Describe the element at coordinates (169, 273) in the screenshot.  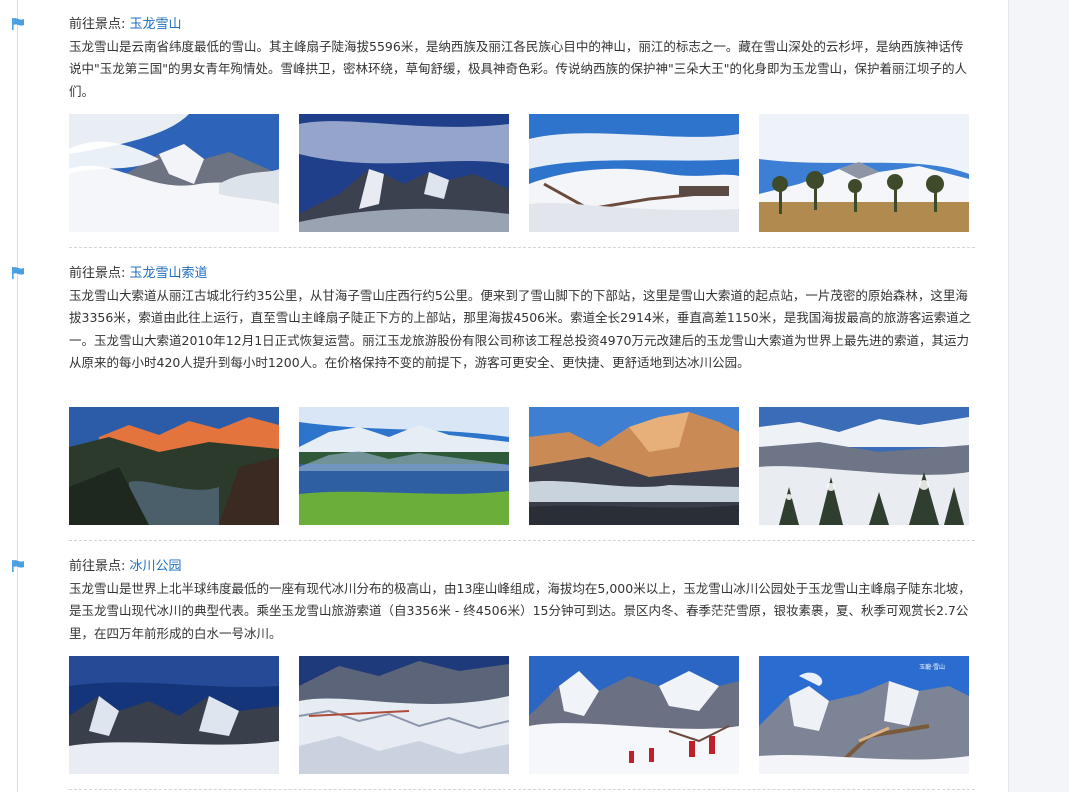
I see `attraction-link: 玉龙雪山索道` at that location.